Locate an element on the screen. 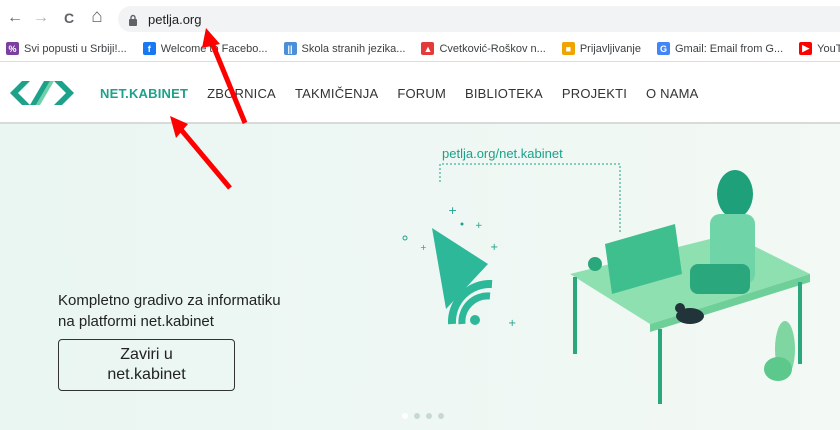 This screenshot has width=840, height=430. bookmark-label: Prijavljivanje is located at coordinates (610, 48).